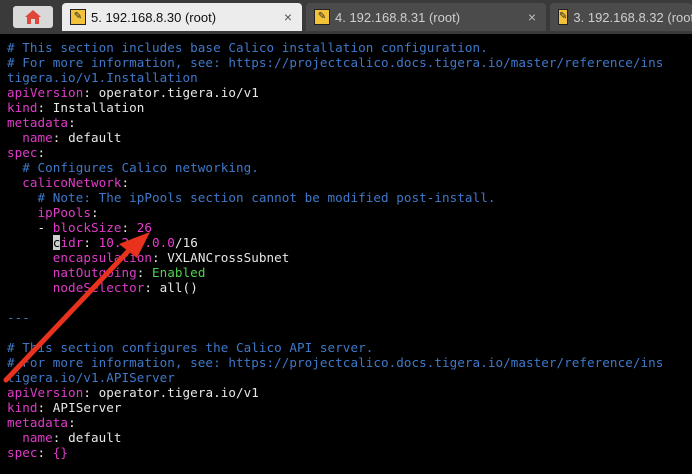  What do you see at coordinates (154, 17) in the screenshot?
I see `tab-label: 5. 192.168.8.30 (root)` at bounding box center [154, 17].